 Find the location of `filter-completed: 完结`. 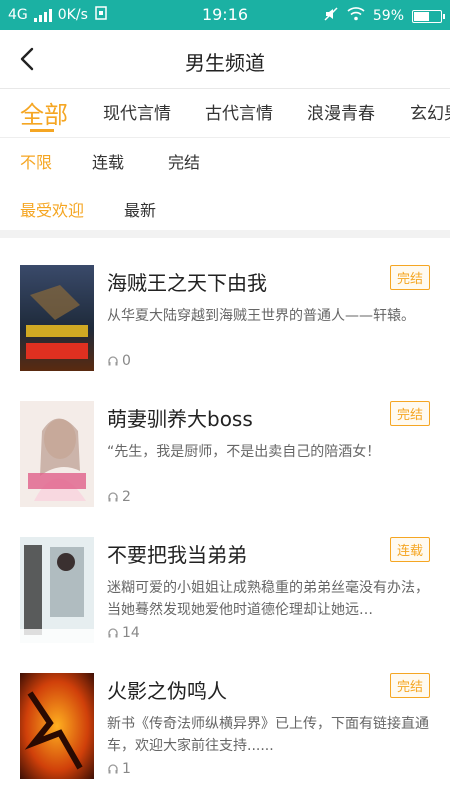

filter-completed: 完结 is located at coordinates (184, 161).